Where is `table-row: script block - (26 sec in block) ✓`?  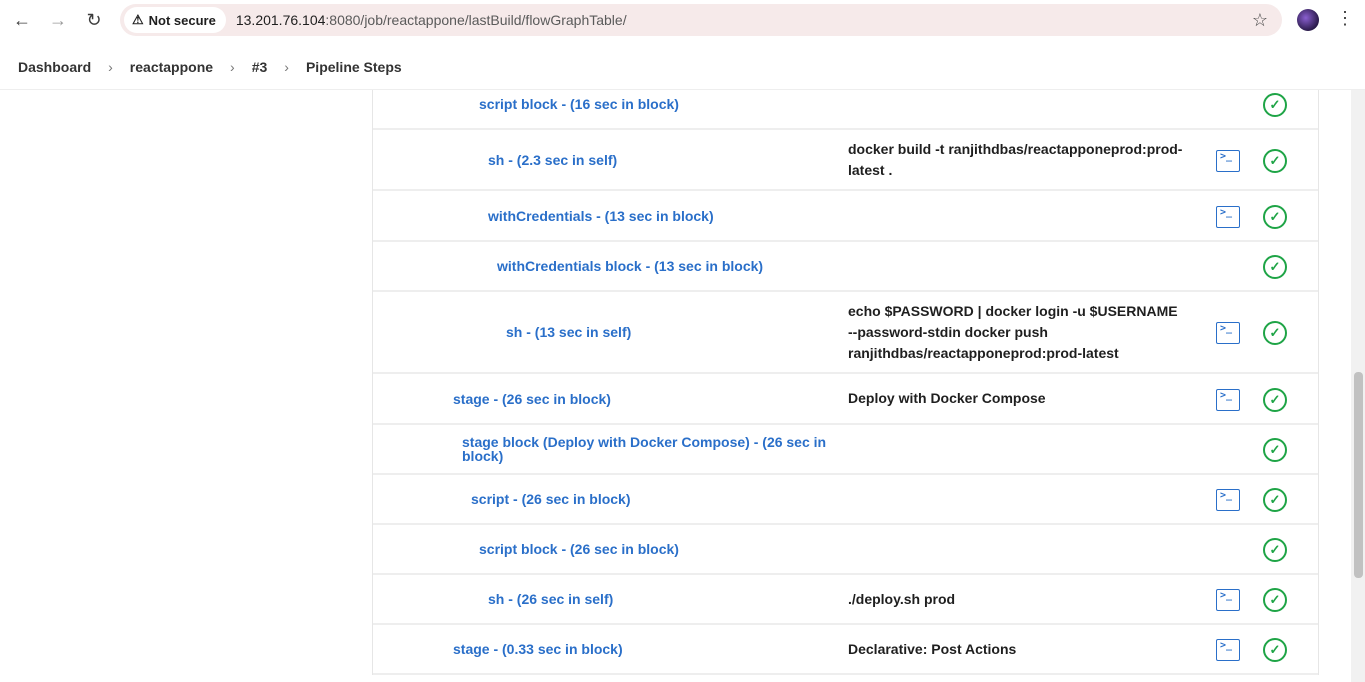 table-row: script block - (26 sec in block) ✓ is located at coordinates (845, 550).